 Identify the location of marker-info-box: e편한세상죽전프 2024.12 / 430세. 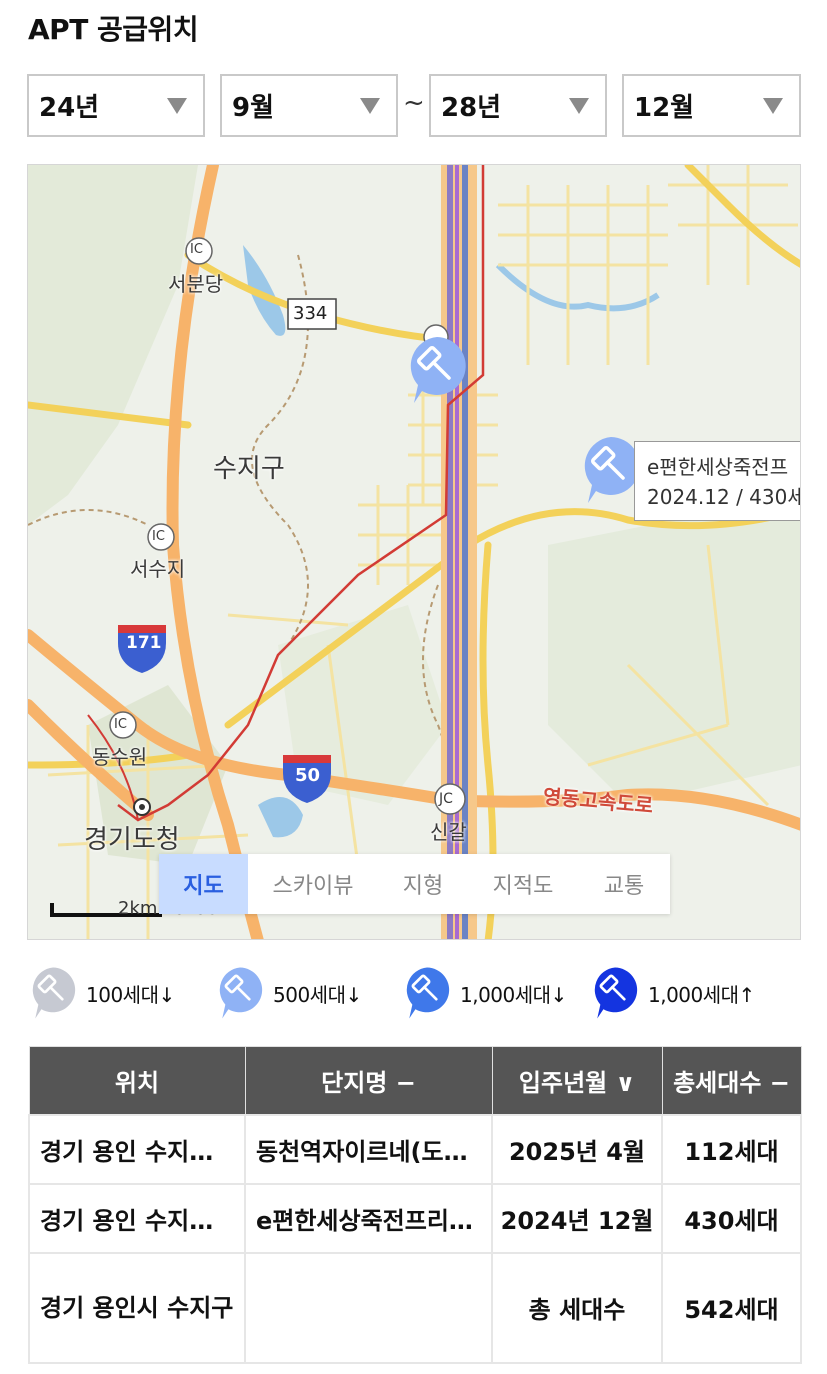
(717, 481).